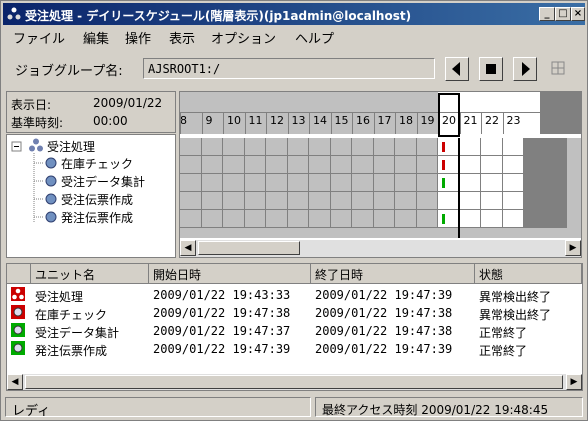  I want to click on col-status: 状態, so click(528, 274).